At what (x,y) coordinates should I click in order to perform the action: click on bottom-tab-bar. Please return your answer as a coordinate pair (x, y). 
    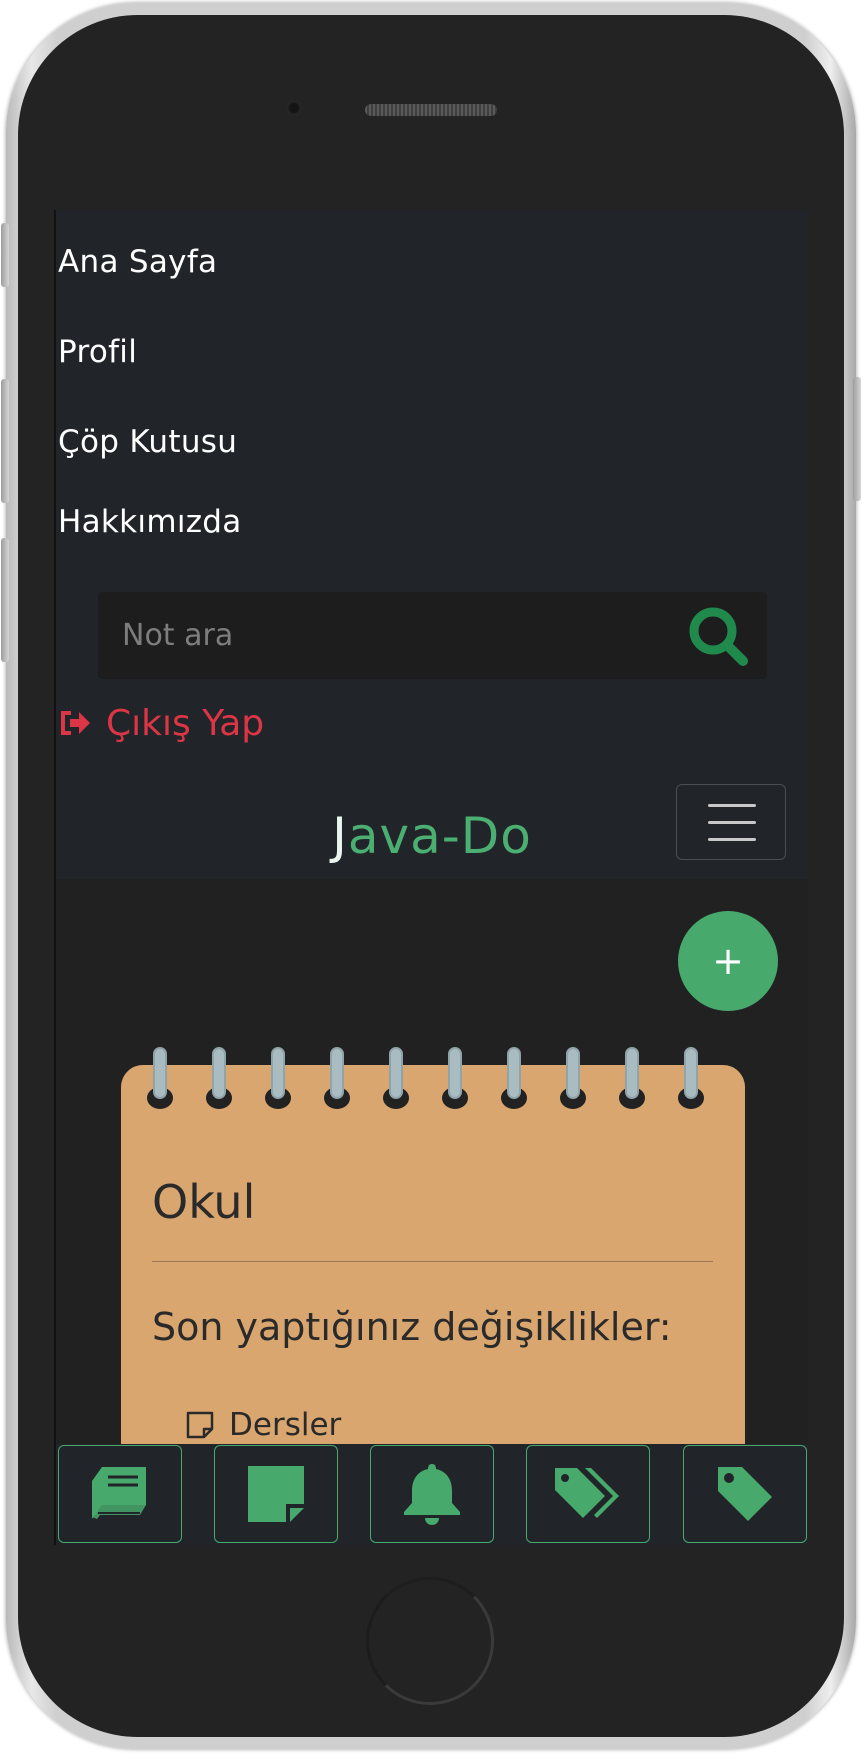
    Looking at the image, I should click on (432, 1494).